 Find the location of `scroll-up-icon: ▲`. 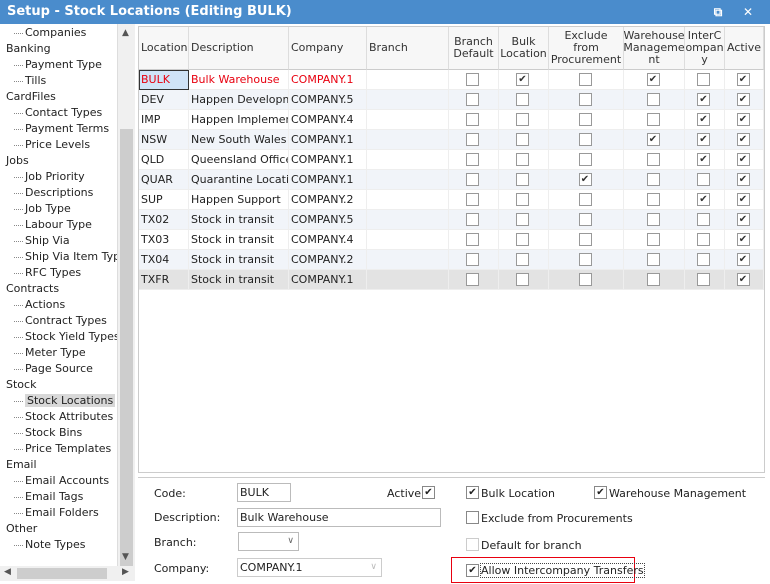

scroll-up-icon: ▲ is located at coordinates (125, 33).